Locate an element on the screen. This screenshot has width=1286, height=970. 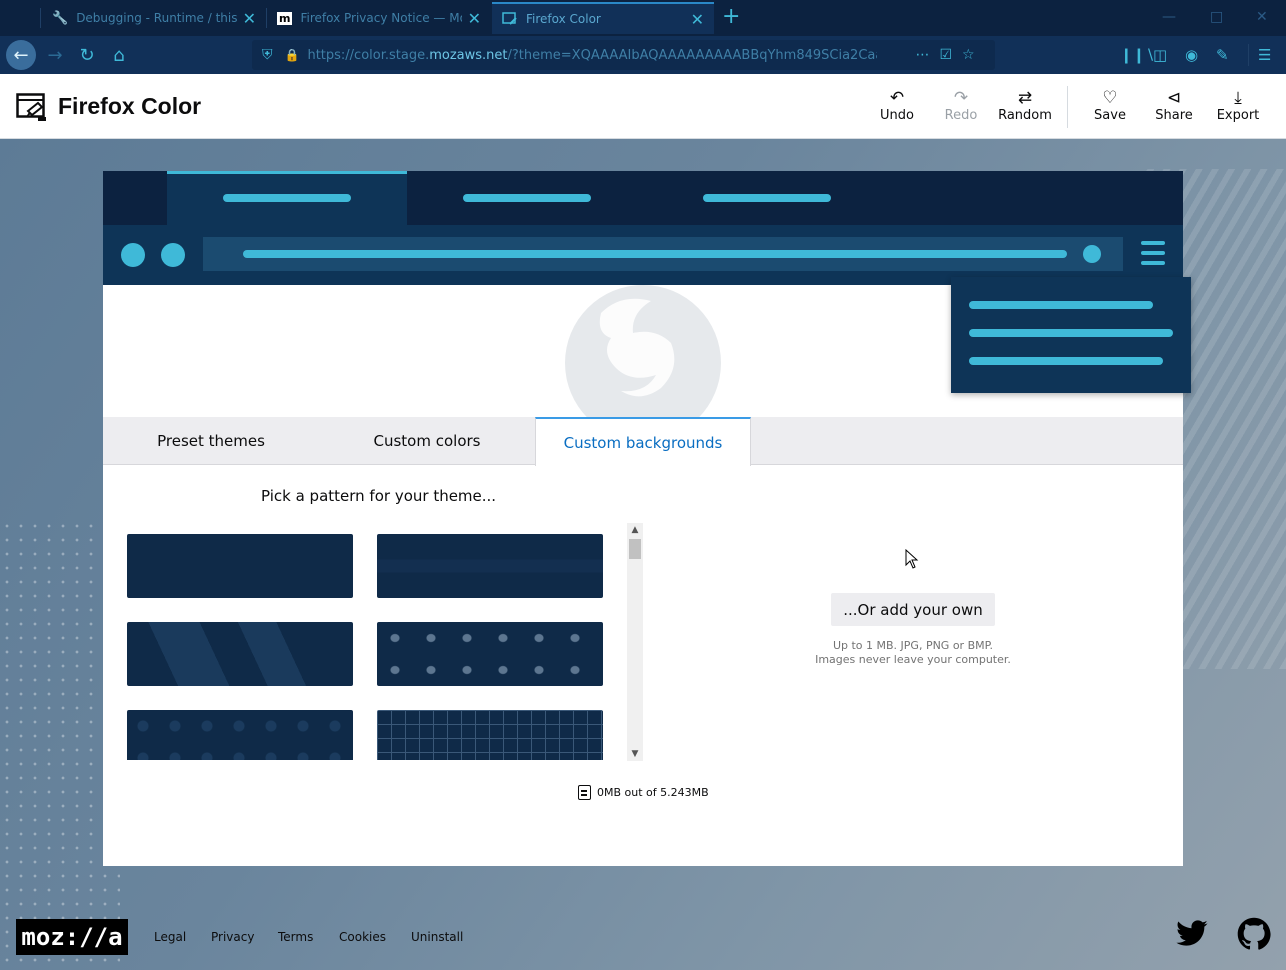
storage-usage: 0MB out of 5.243MB is located at coordinates (643, 792).